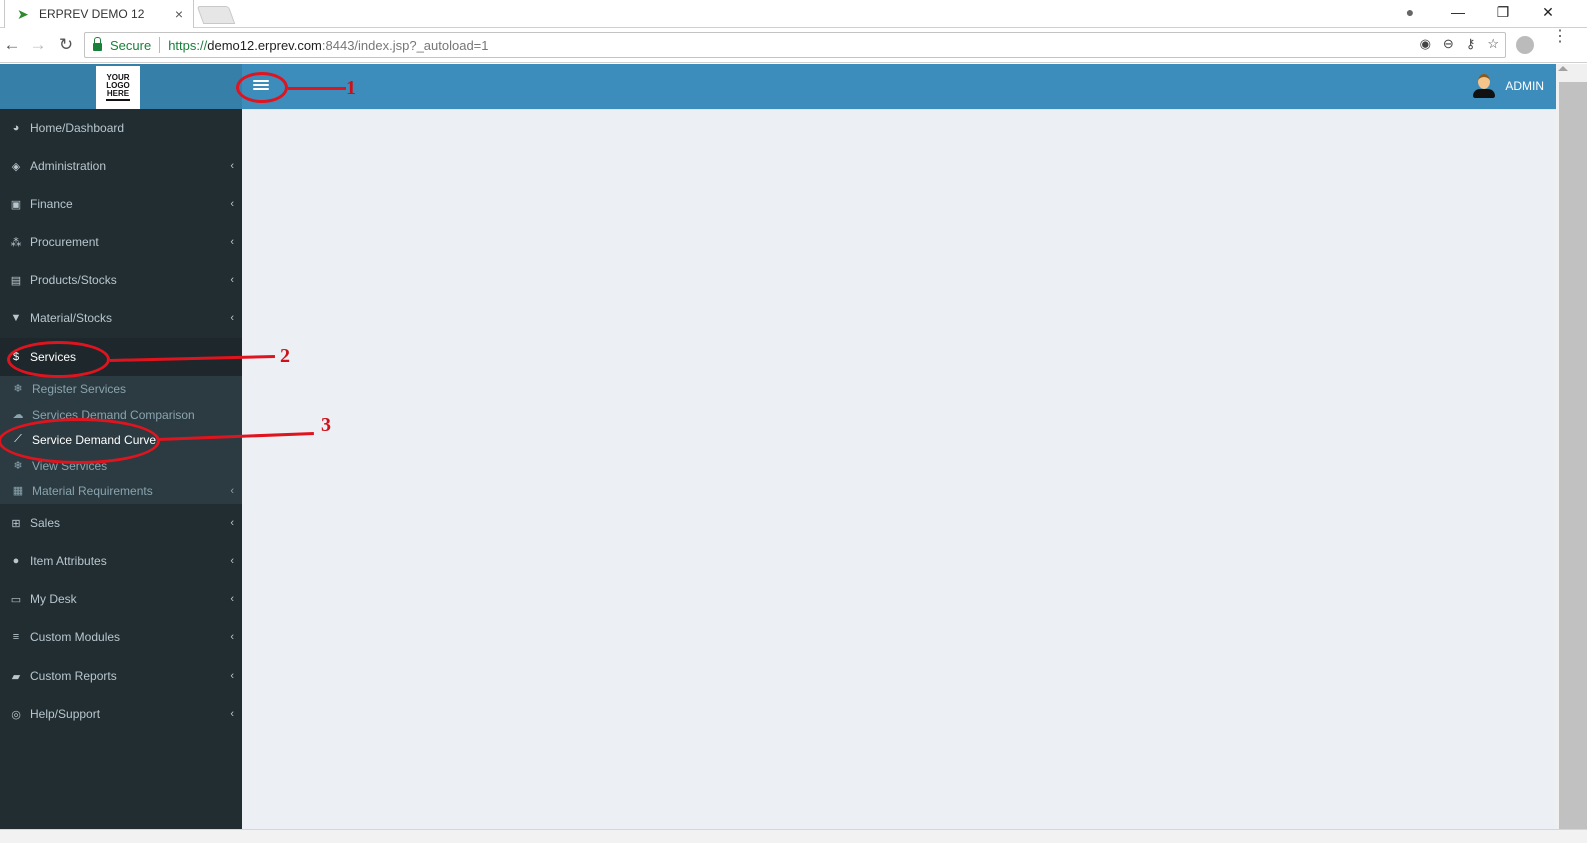 The height and width of the screenshot is (843, 1587). What do you see at coordinates (16, 242) in the screenshot?
I see `cubes-icon: ⁂` at bounding box center [16, 242].